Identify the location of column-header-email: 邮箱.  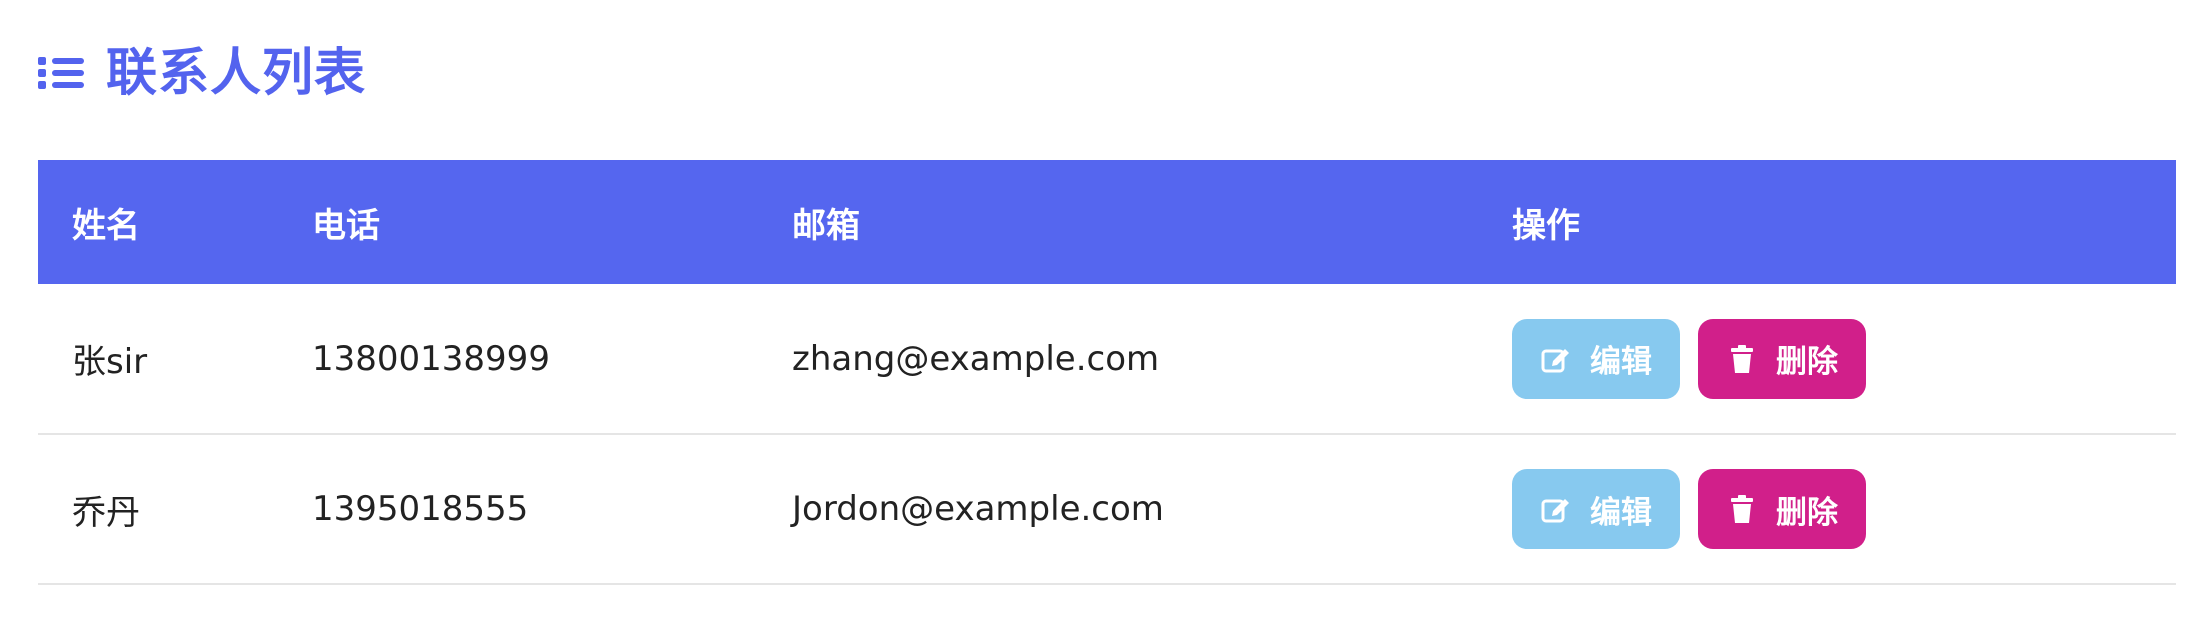
(826, 225).